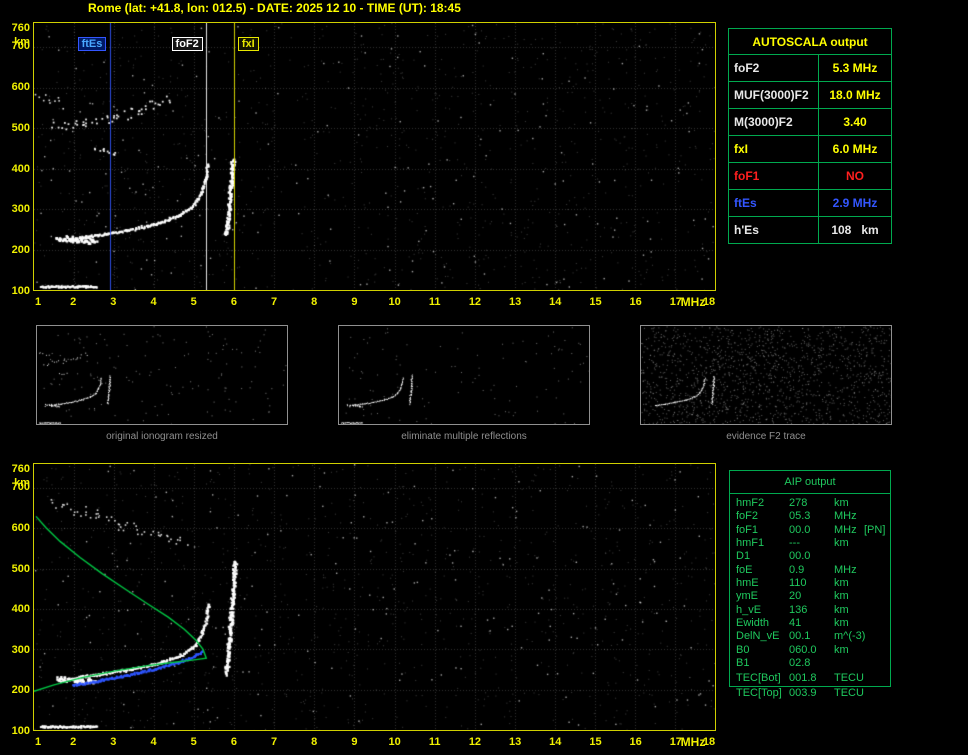 The image size is (968, 755). What do you see at coordinates (555, 742) in the screenshot?
I see `x-tick-label: 14` at bounding box center [555, 742].